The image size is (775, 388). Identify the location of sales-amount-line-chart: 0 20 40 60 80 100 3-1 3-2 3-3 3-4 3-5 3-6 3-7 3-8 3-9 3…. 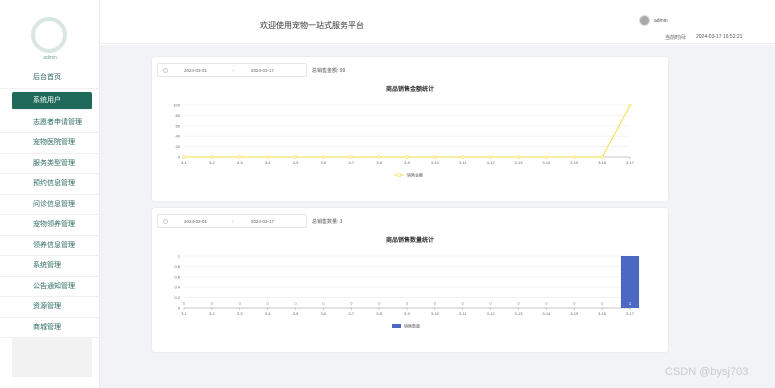
(404, 140).